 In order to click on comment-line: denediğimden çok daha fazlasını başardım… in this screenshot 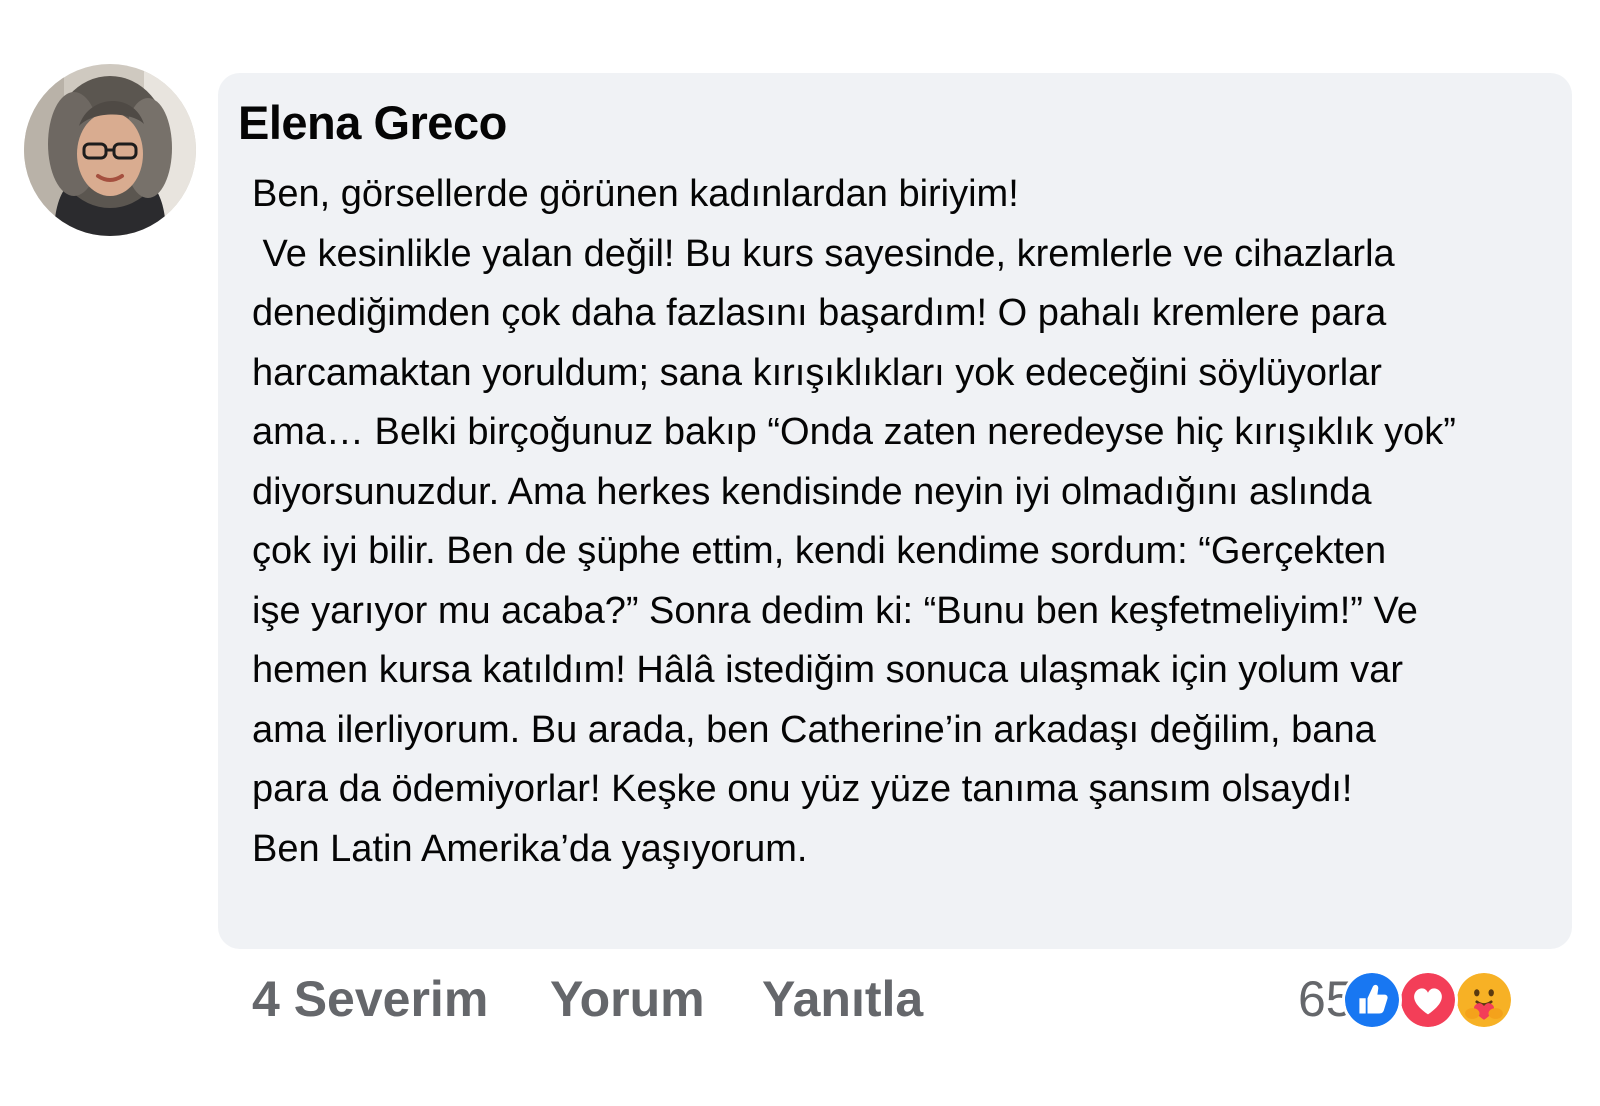, I will do `click(819, 313)`.